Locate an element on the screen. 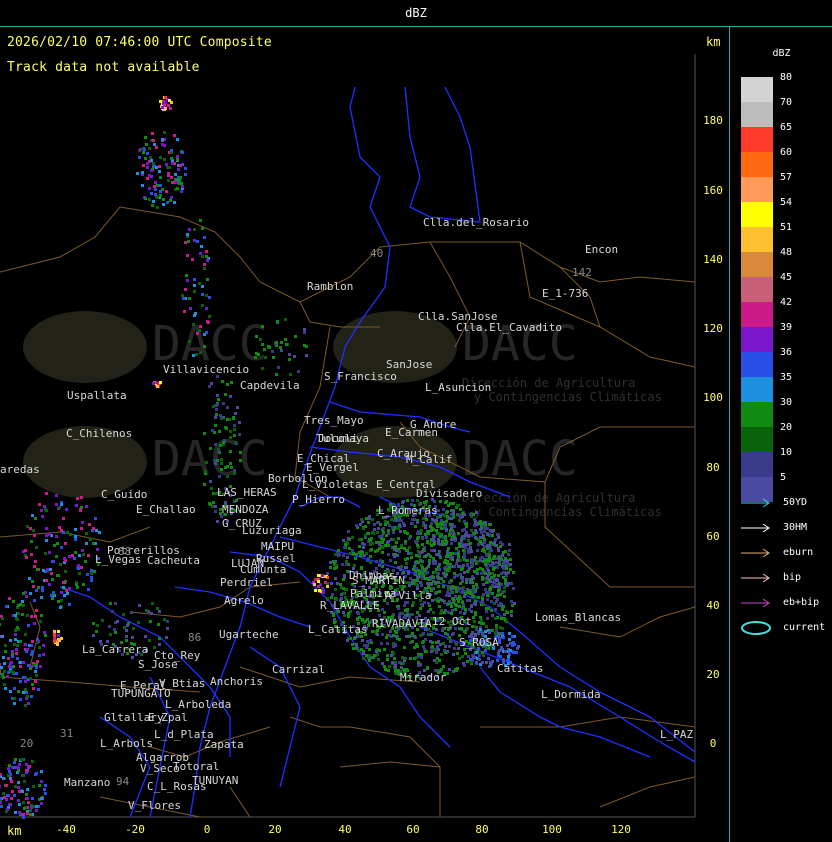  legend-swatch is located at coordinates (757, 339).